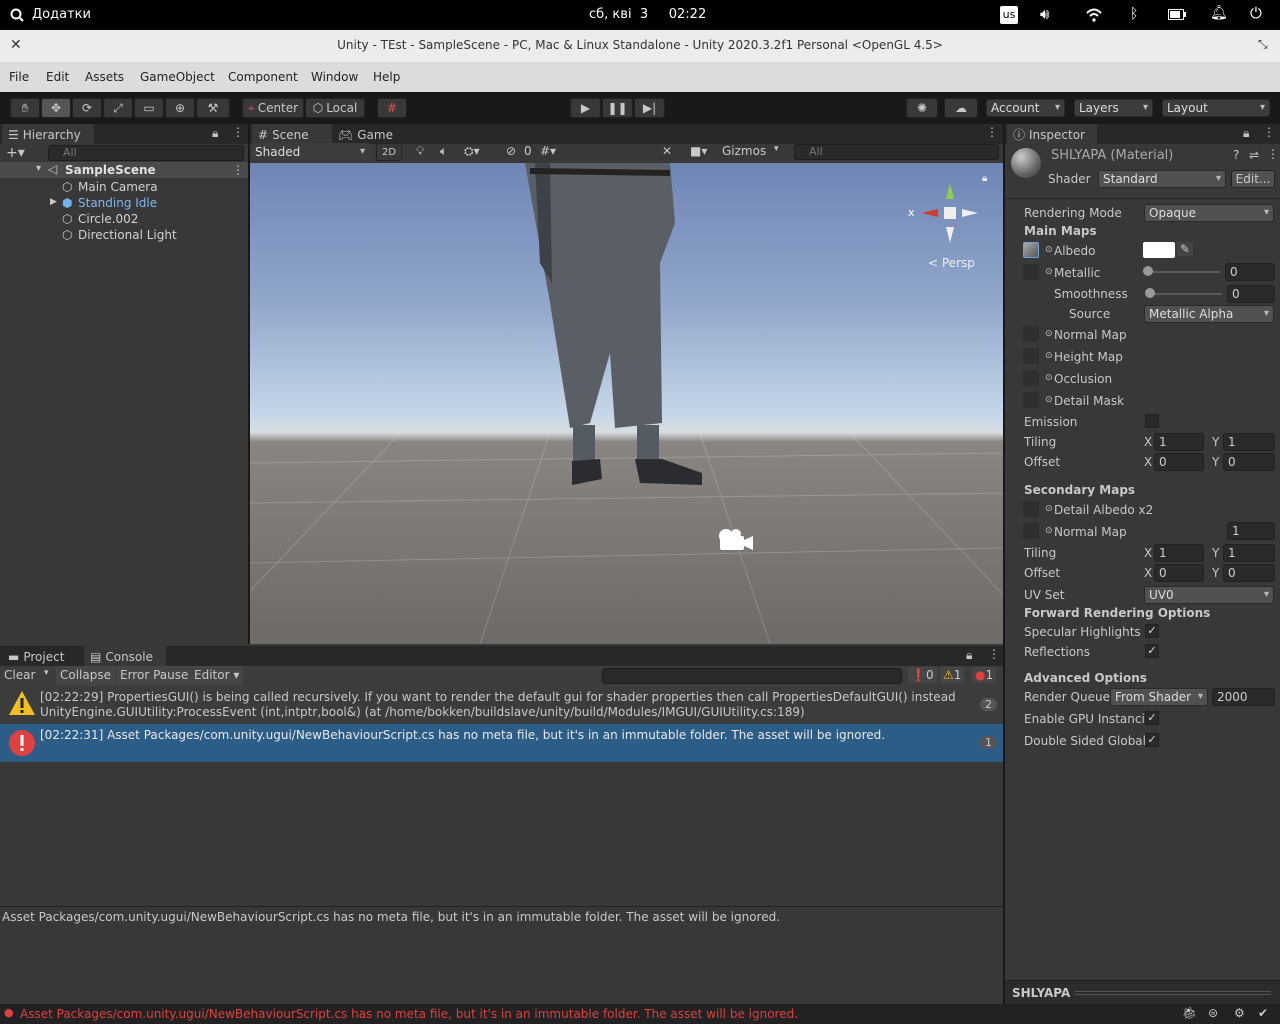 The height and width of the screenshot is (1024, 1280). I want to click on hidden-objects-icon: ⊘, so click(511, 151).